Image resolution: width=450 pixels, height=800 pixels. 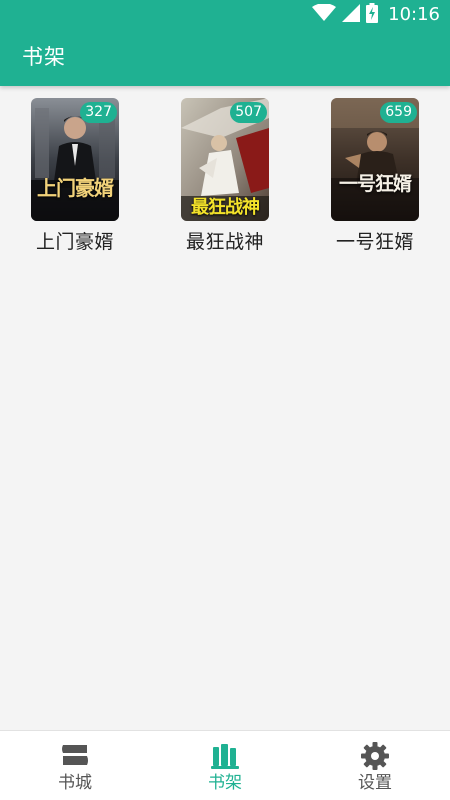 What do you see at coordinates (375, 242) in the screenshot?
I see `book-title: 一号狂婿` at bounding box center [375, 242].